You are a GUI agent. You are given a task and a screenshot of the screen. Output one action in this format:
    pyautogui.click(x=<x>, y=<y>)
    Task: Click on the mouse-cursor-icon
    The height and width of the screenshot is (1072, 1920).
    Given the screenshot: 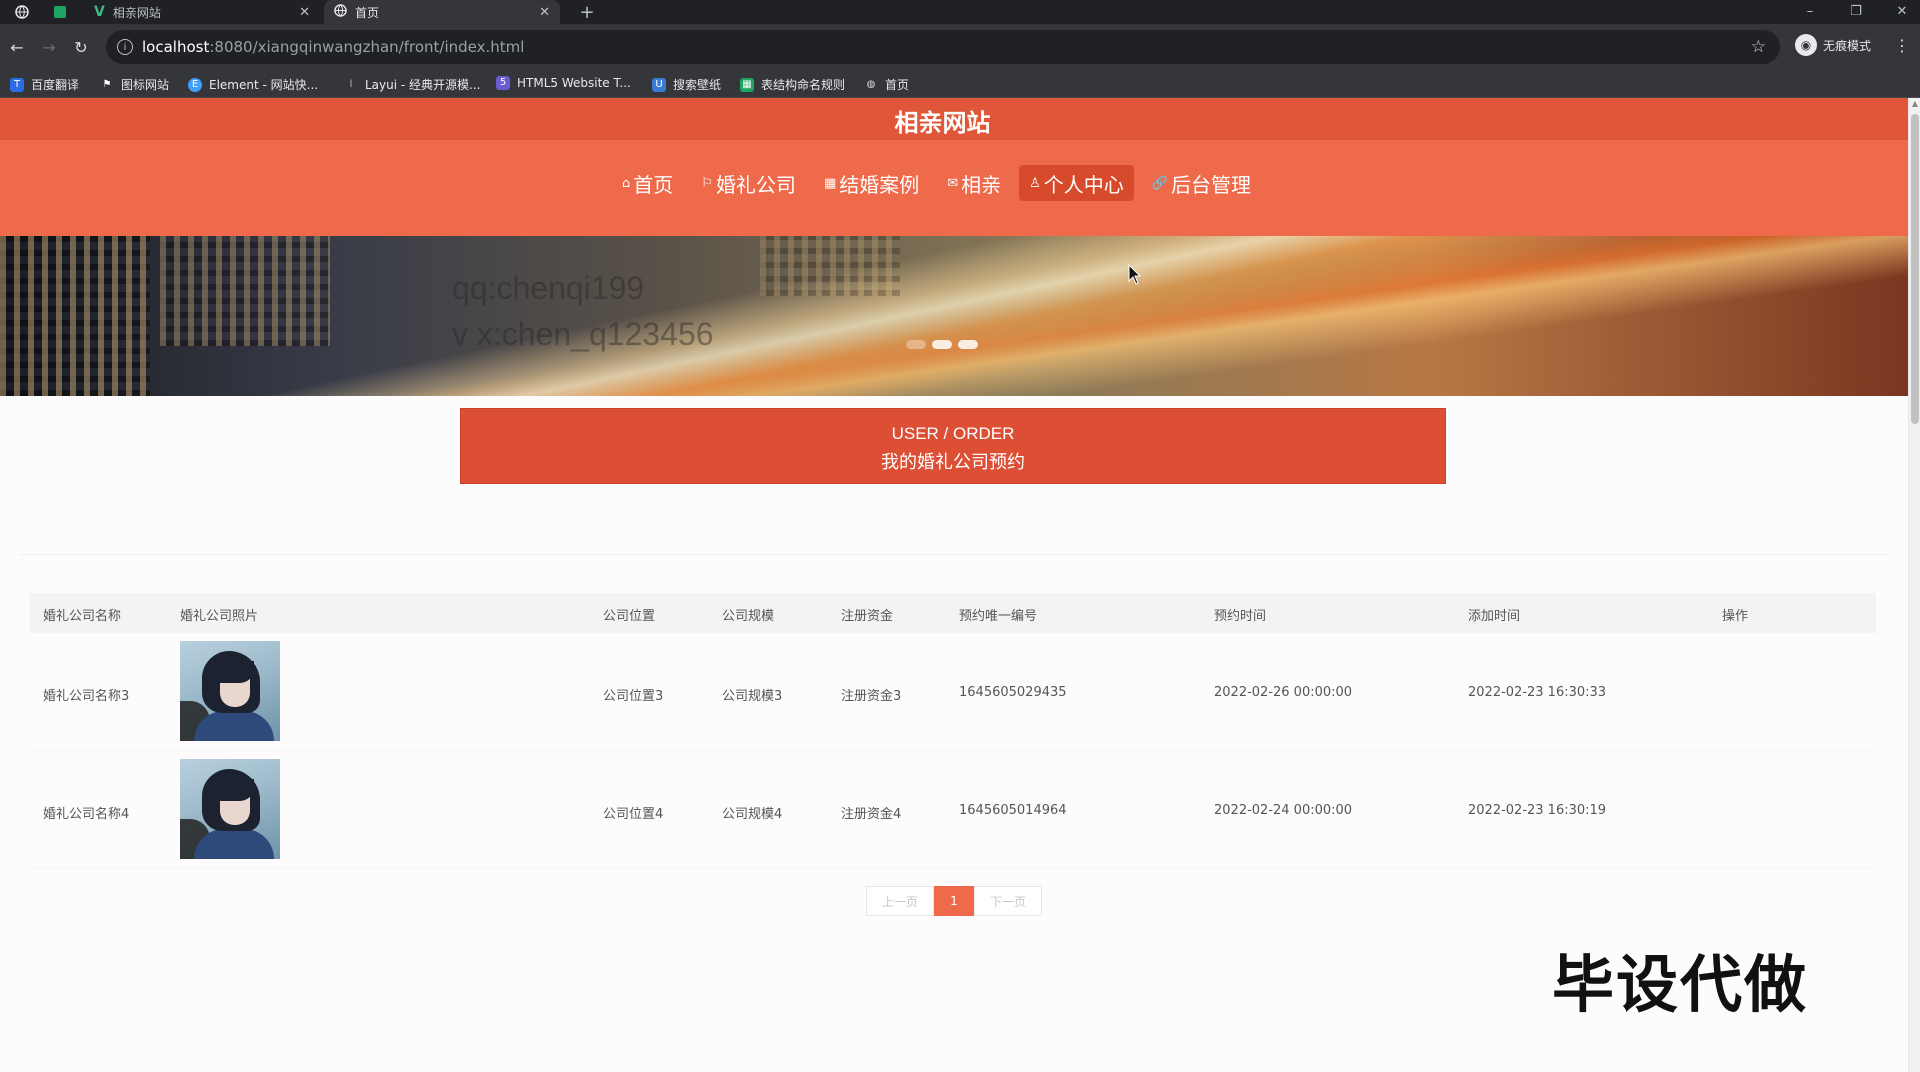 What is the action you would take?
    pyautogui.click(x=1135, y=274)
    